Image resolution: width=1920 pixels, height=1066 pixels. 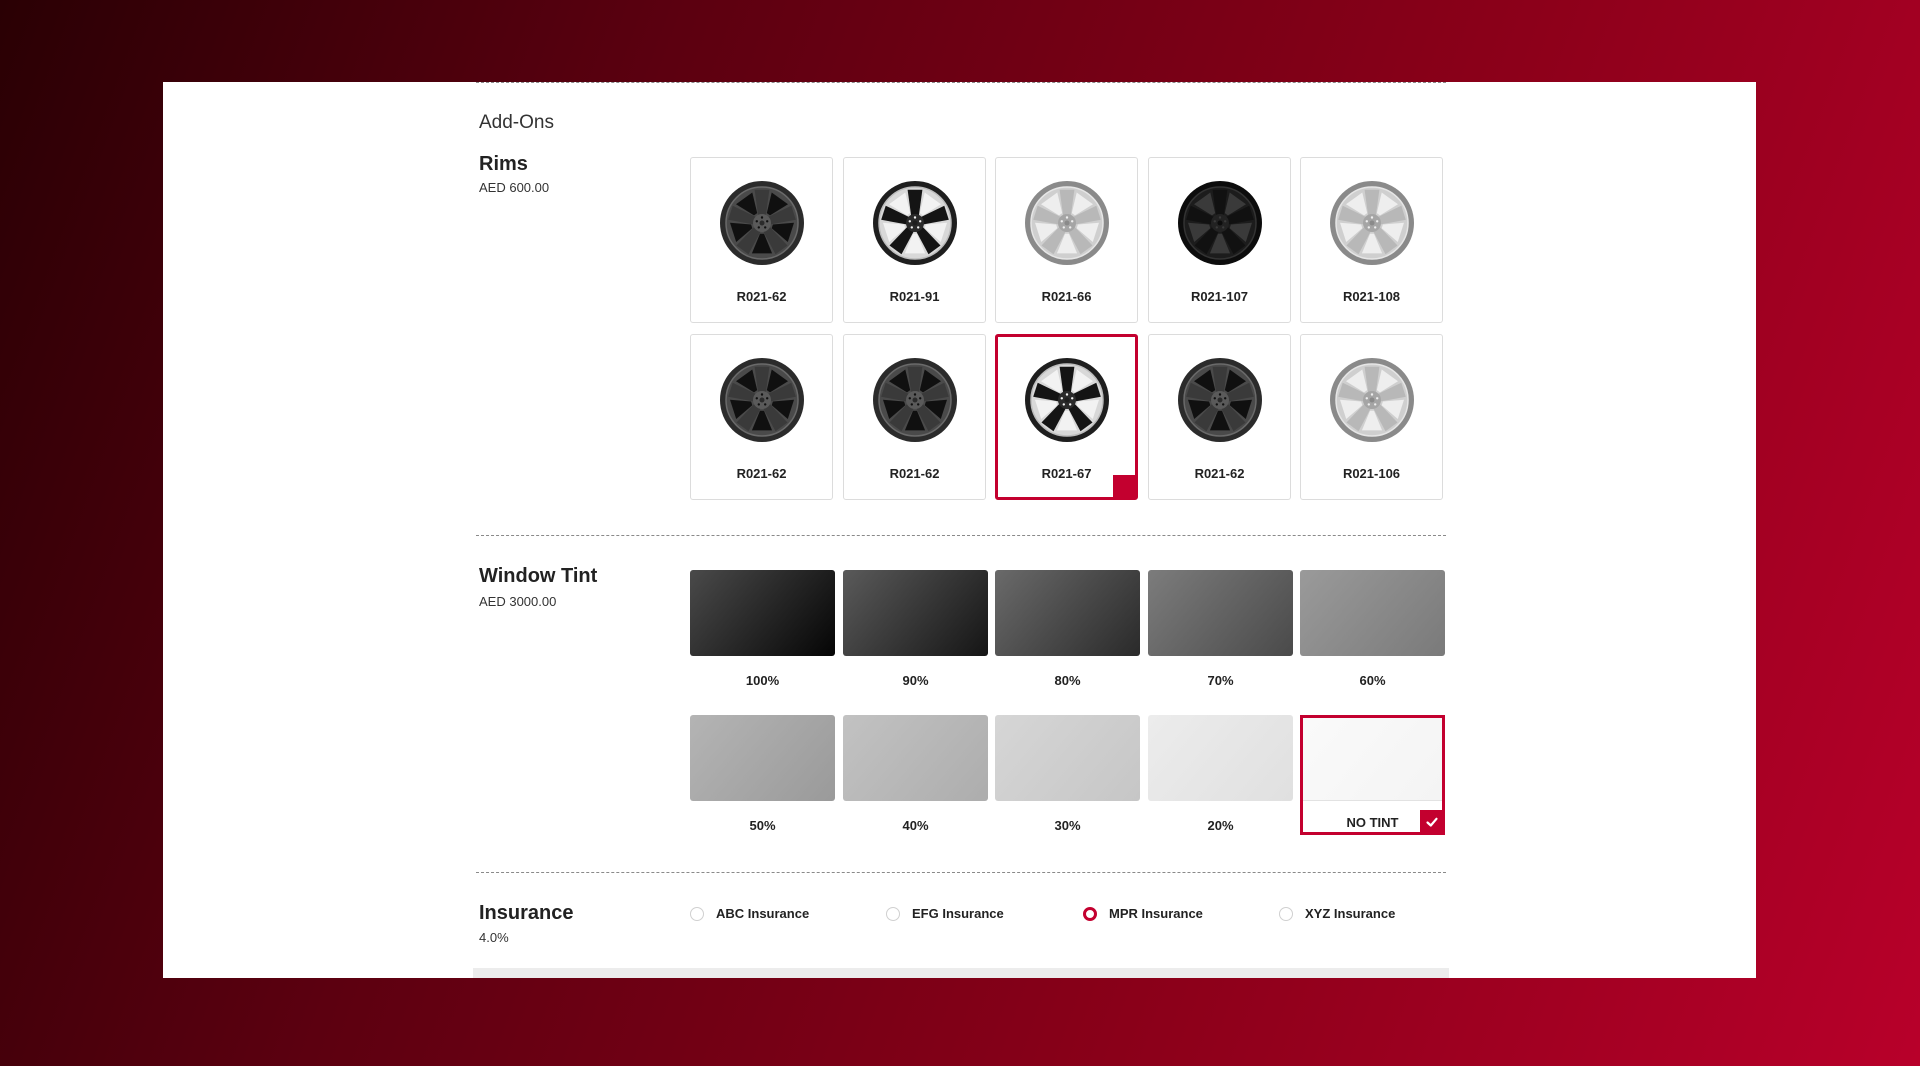 I want to click on tint-option-label: 50%, so click(x=762, y=825).